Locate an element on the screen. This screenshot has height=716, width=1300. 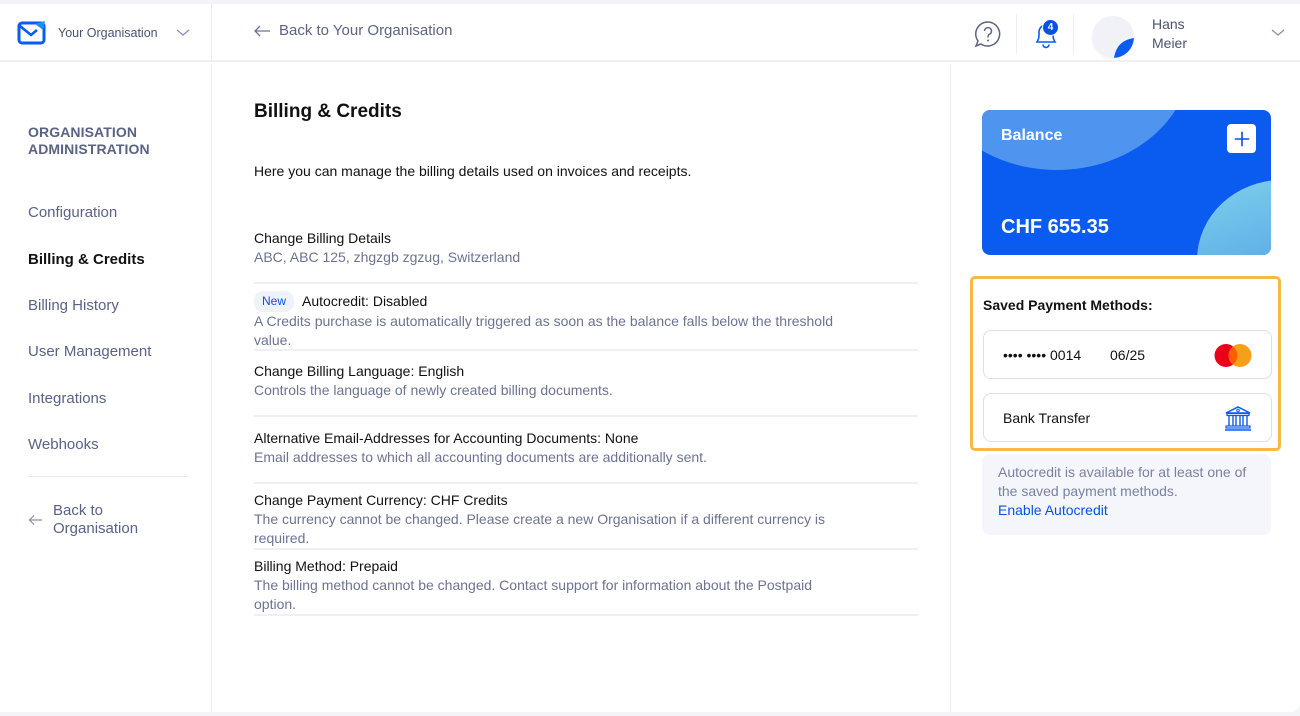
back-link-label: Back to Your Organisation is located at coordinates (366, 30).